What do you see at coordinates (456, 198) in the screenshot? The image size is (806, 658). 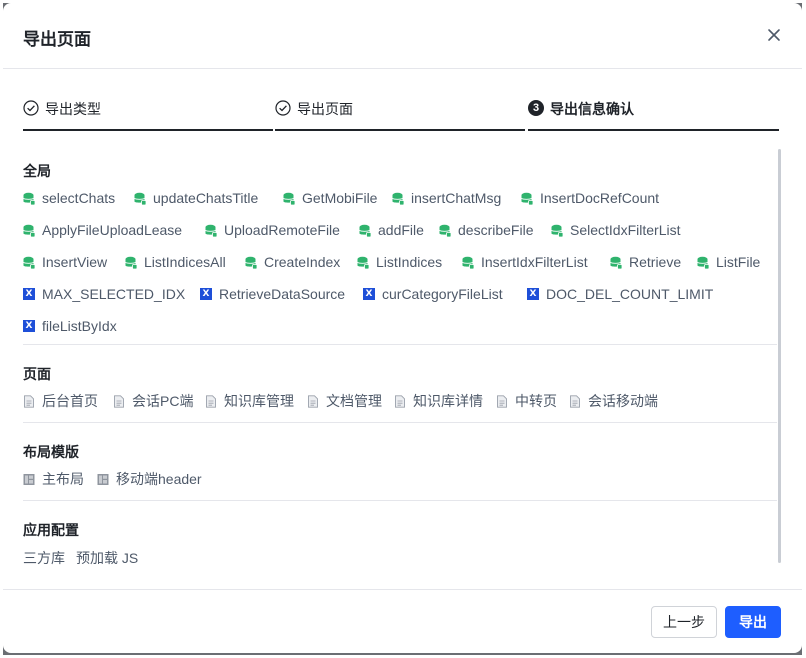 I see `item-label: insertChatMsg` at bounding box center [456, 198].